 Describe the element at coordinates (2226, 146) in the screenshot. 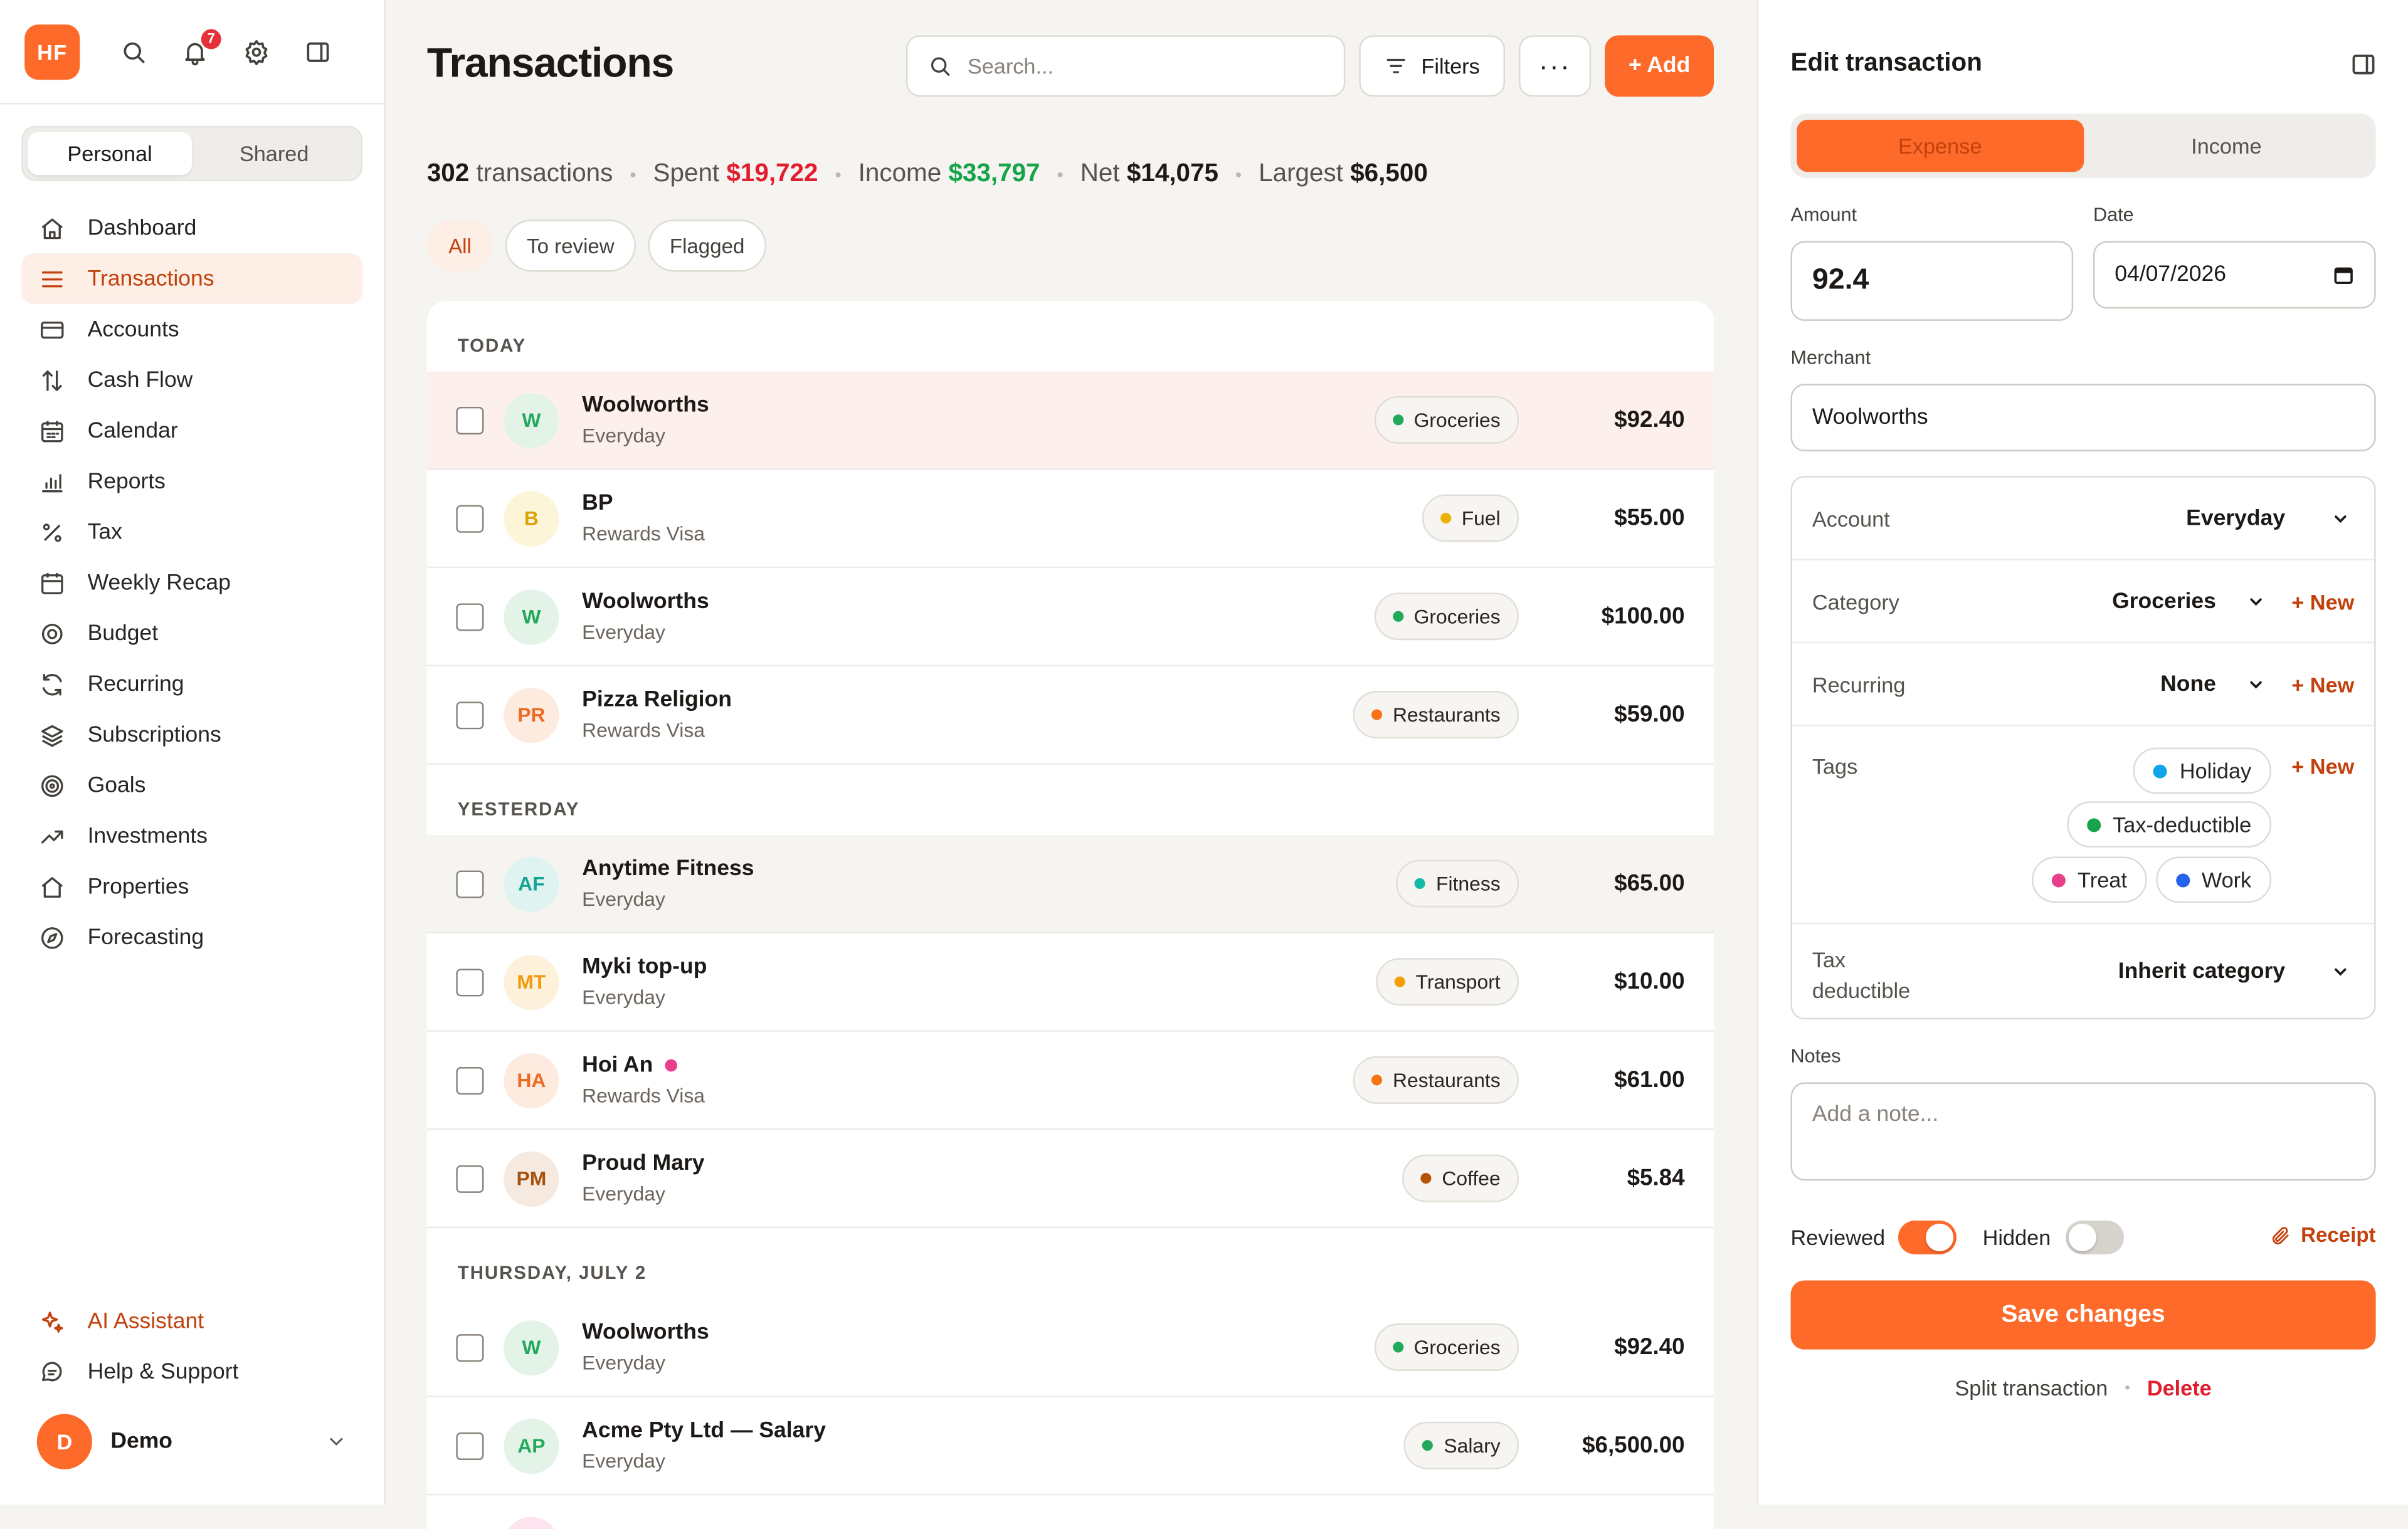

I see `type-tab-income: Income` at that location.